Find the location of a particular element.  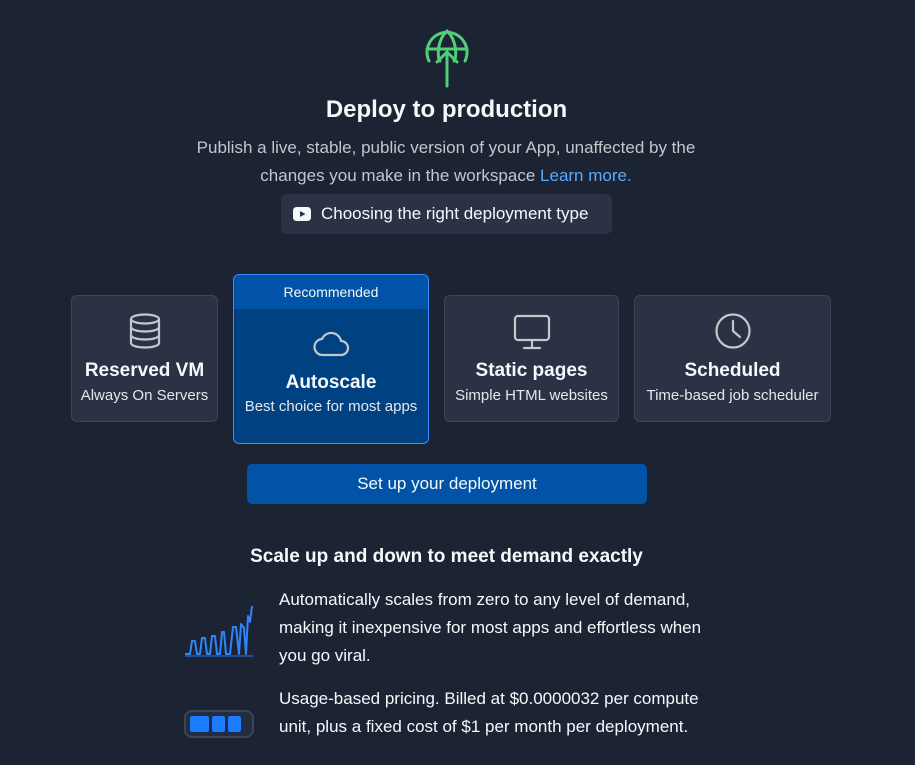

card-subtitle: Time-based job scheduler is located at coordinates (732, 395).